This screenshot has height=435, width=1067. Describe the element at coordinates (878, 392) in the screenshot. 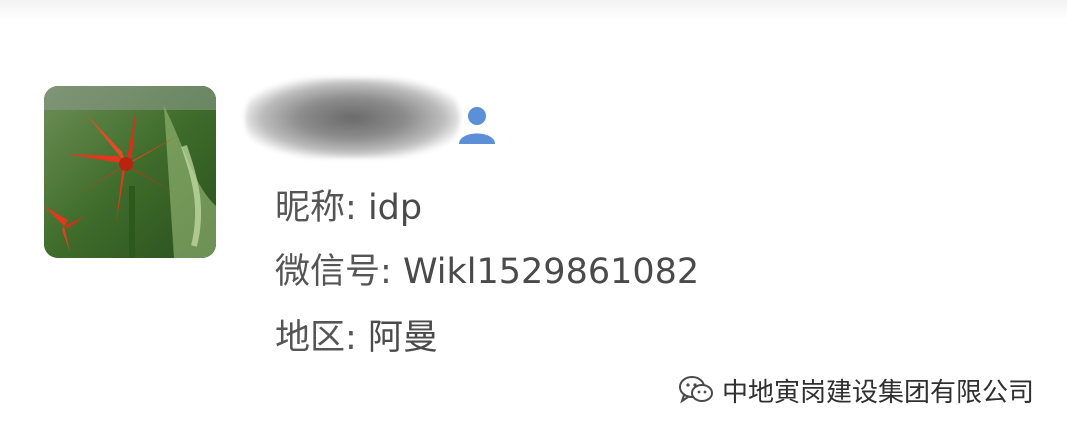

I see `watermark-text: 中地寅岗建设集团有限公司` at that location.